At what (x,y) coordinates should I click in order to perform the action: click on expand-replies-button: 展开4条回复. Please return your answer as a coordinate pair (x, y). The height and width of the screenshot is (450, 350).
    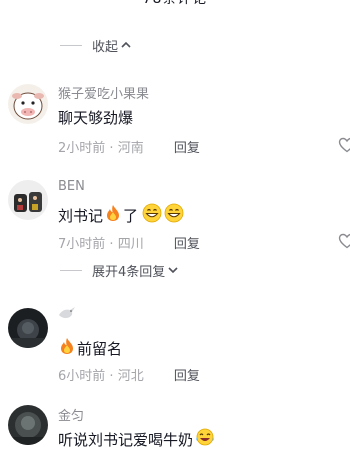
    Looking at the image, I should click on (119, 270).